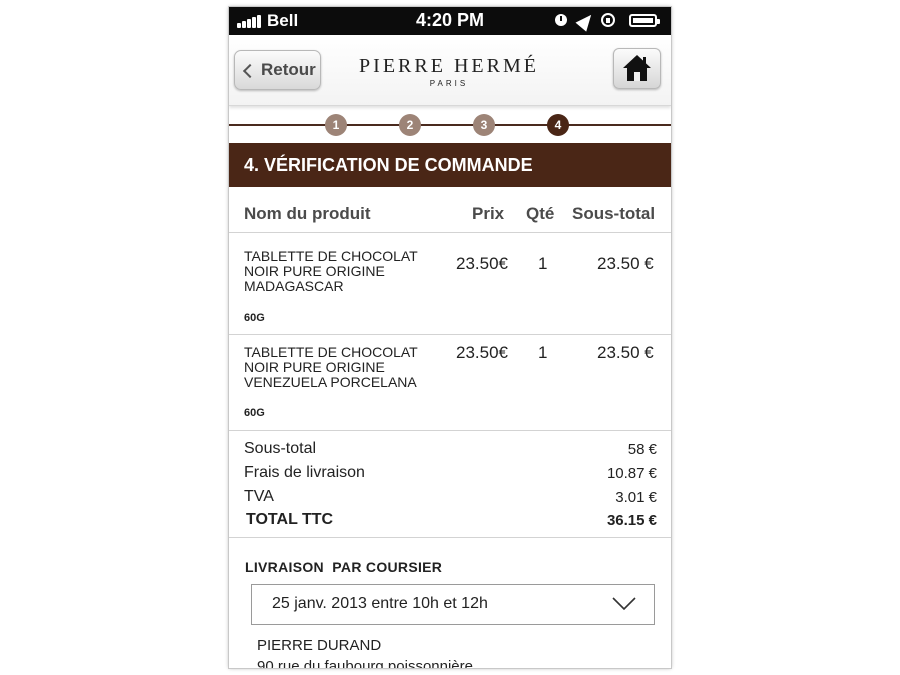 The height and width of the screenshot is (675, 900). What do you see at coordinates (631, 520) in the screenshot?
I see `total-value: 36.15 €` at bounding box center [631, 520].